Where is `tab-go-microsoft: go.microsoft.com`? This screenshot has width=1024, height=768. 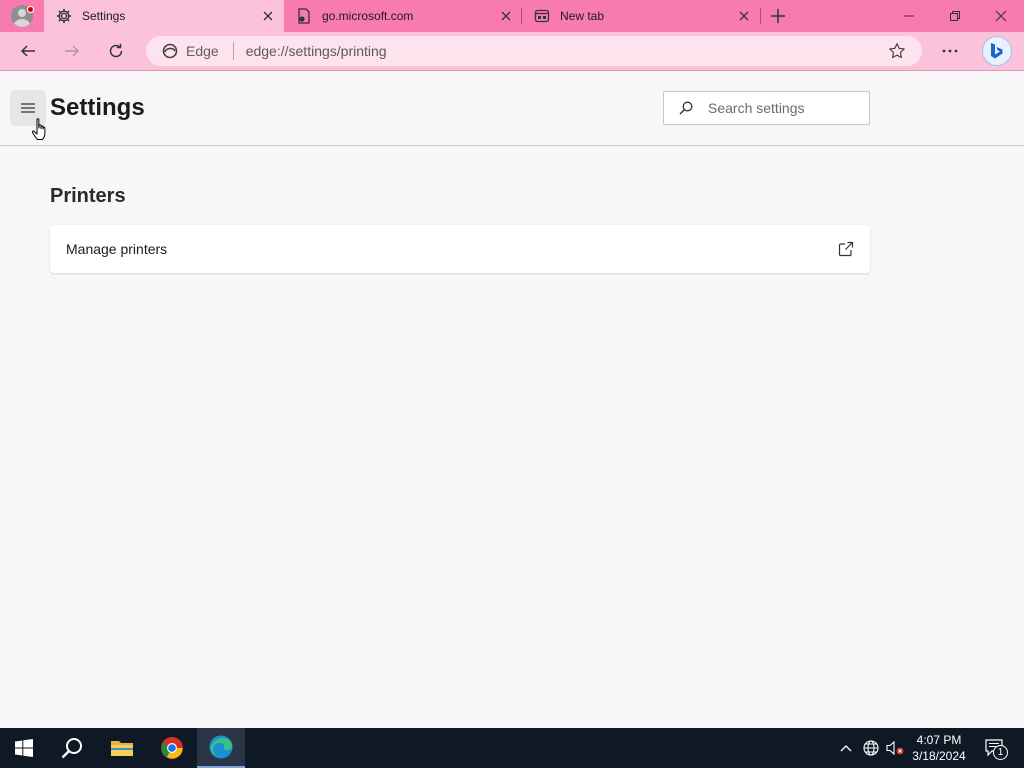 tab-go-microsoft: go.microsoft.com is located at coordinates (403, 16).